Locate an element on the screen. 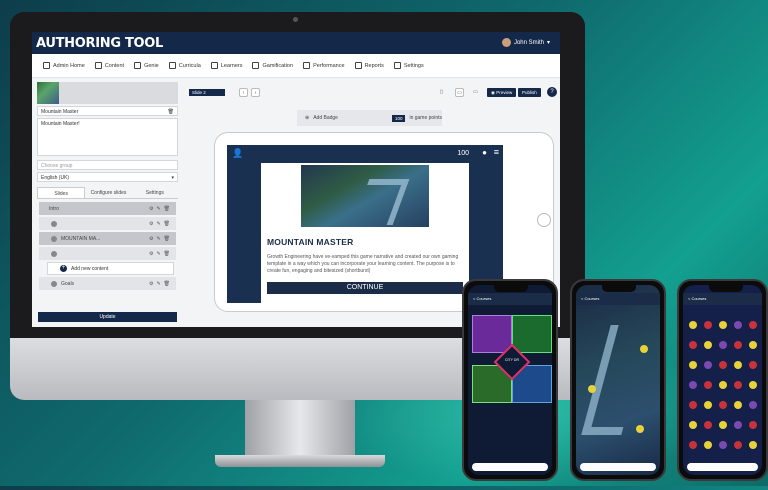  help-button: ? is located at coordinates (552, 92).